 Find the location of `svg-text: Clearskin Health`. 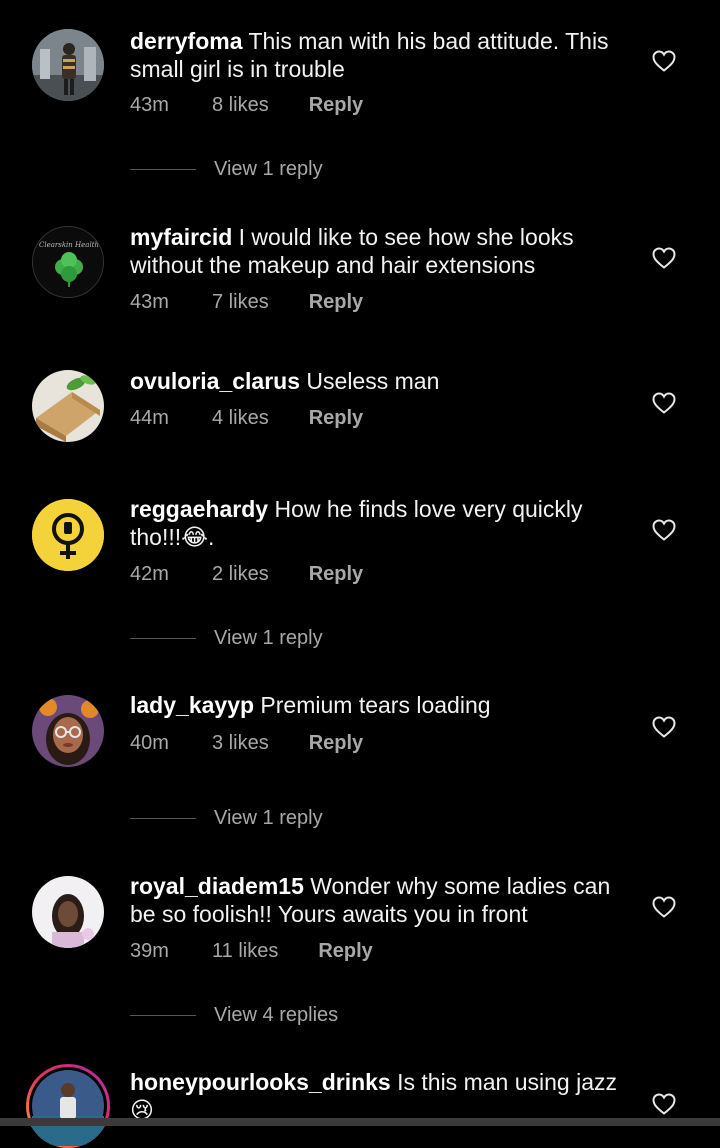

svg-text: Clearskin Health is located at coordinates (69, 245).